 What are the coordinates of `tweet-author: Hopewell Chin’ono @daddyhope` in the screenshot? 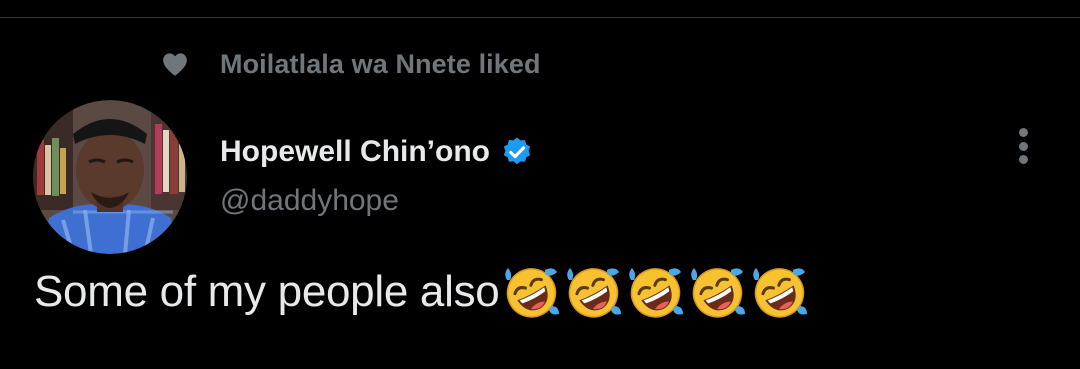 It's located at (377, 174).